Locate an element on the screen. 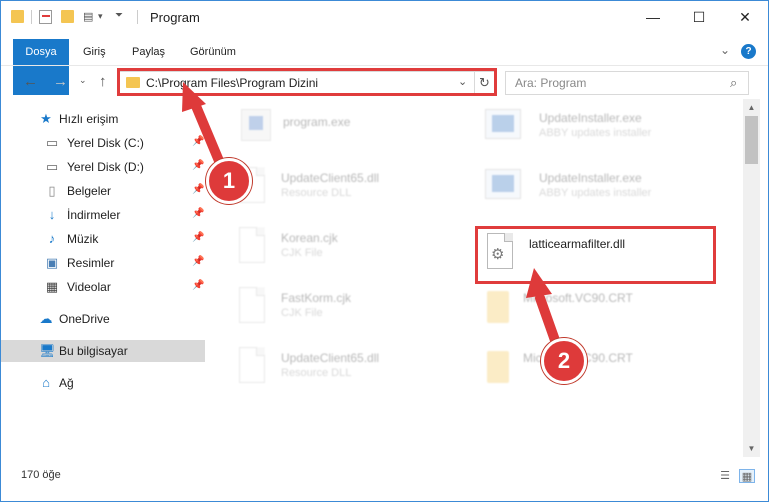  list-item: program.exe is located at coordinates (357, 133).